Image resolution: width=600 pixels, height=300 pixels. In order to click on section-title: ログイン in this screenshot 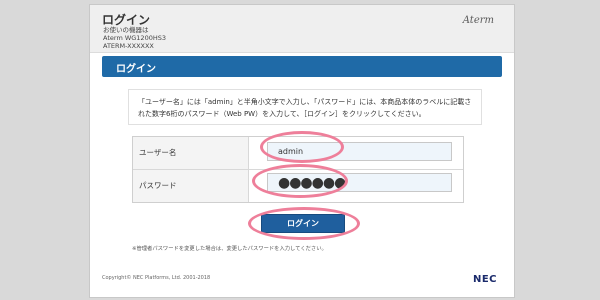, I will do `click(136, 69)`.